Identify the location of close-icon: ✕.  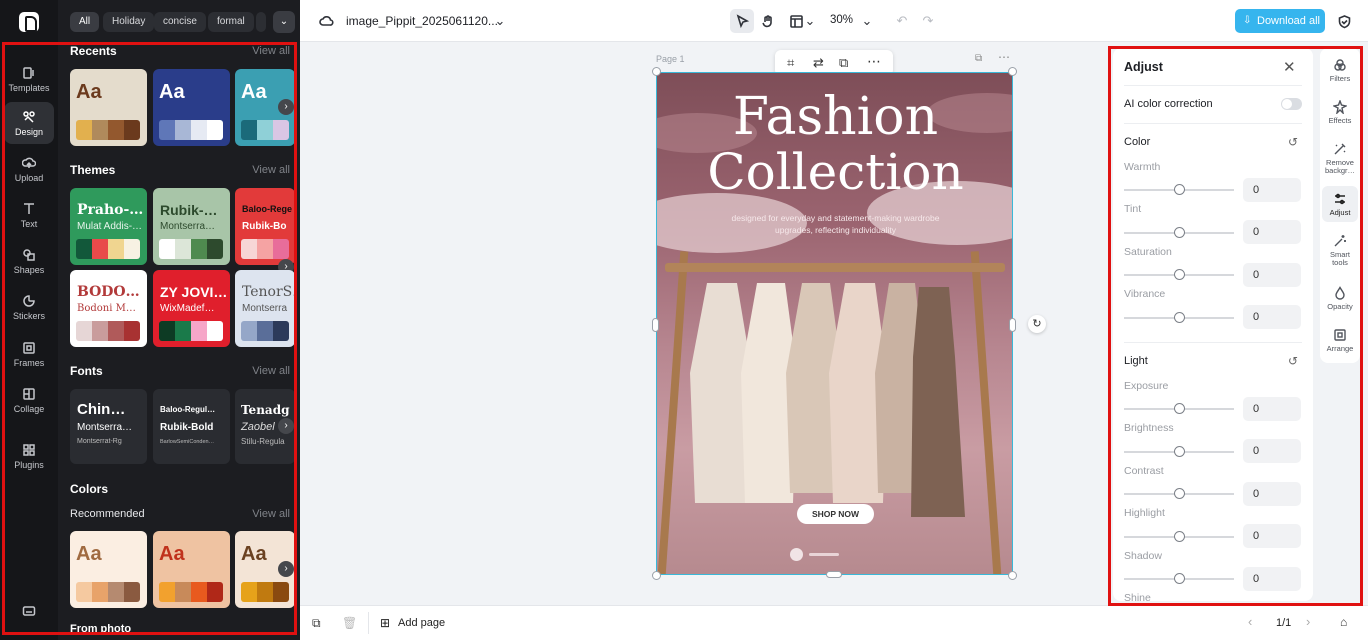
(1289, 67).